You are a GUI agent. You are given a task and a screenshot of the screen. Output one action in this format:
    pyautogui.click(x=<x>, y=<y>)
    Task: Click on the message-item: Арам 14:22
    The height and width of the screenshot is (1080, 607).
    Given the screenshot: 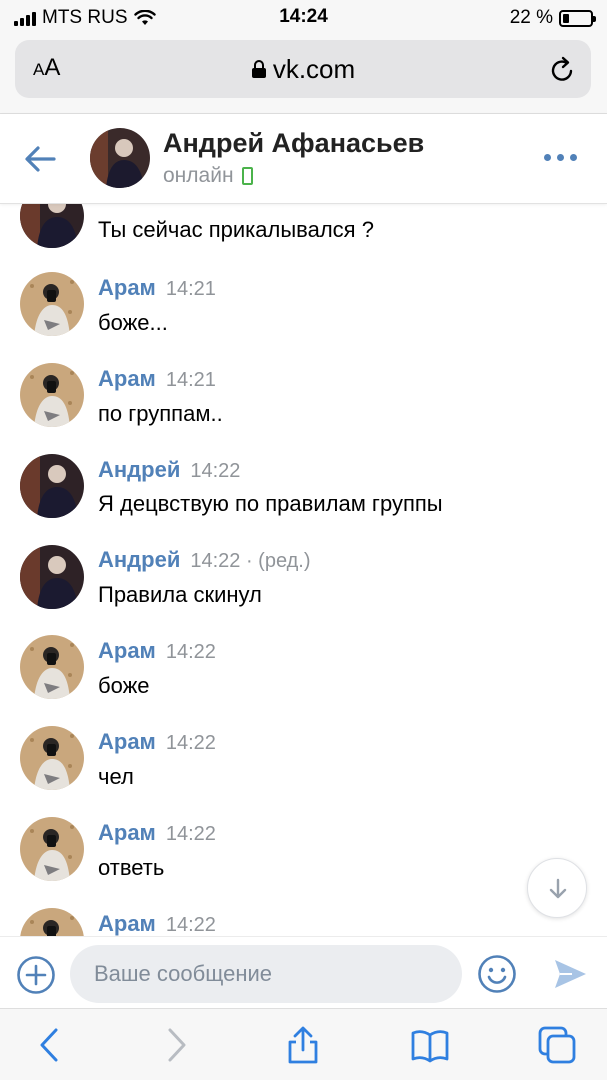 What is the action you would take?
    pyautogui.click(x=303, y=921)
    